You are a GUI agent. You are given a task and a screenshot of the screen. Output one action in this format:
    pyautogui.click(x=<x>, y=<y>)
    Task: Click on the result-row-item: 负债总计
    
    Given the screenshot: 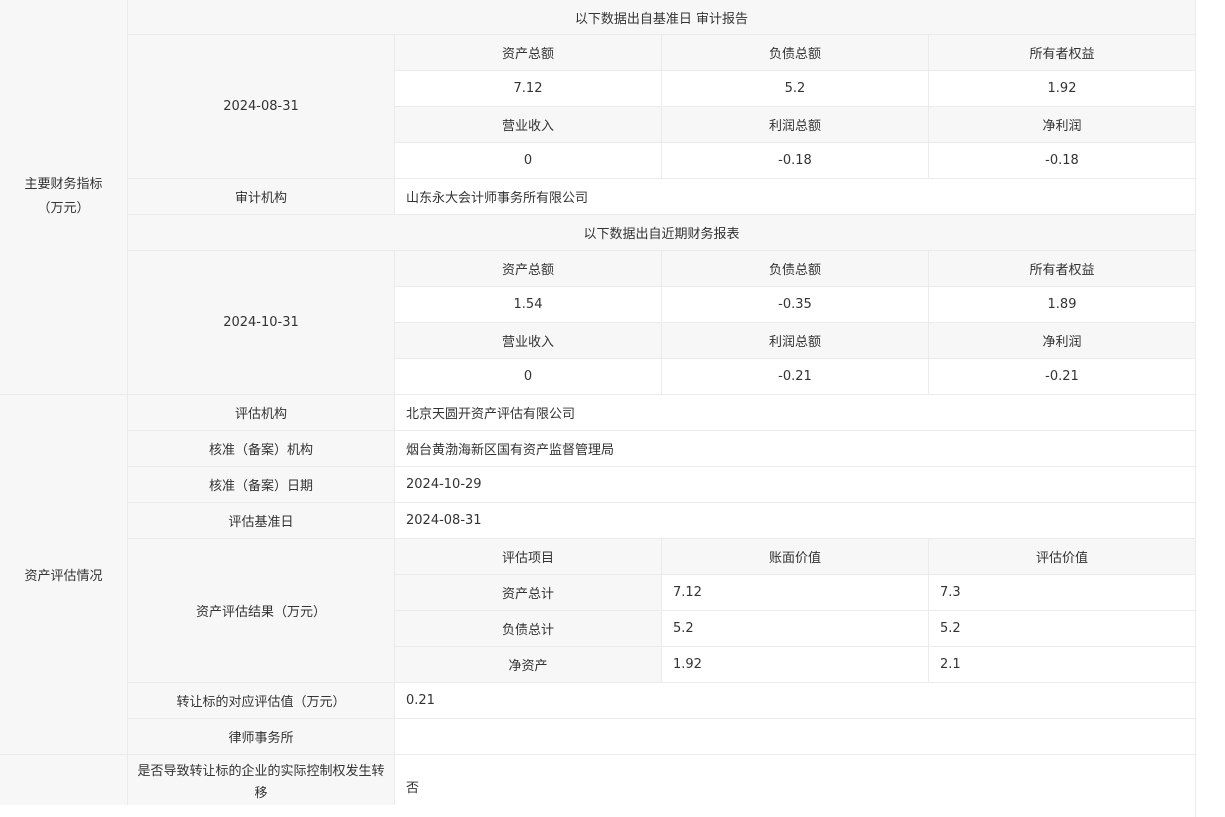 What is the action you would take?
    pyautogui.click(x=528, y=629)
    